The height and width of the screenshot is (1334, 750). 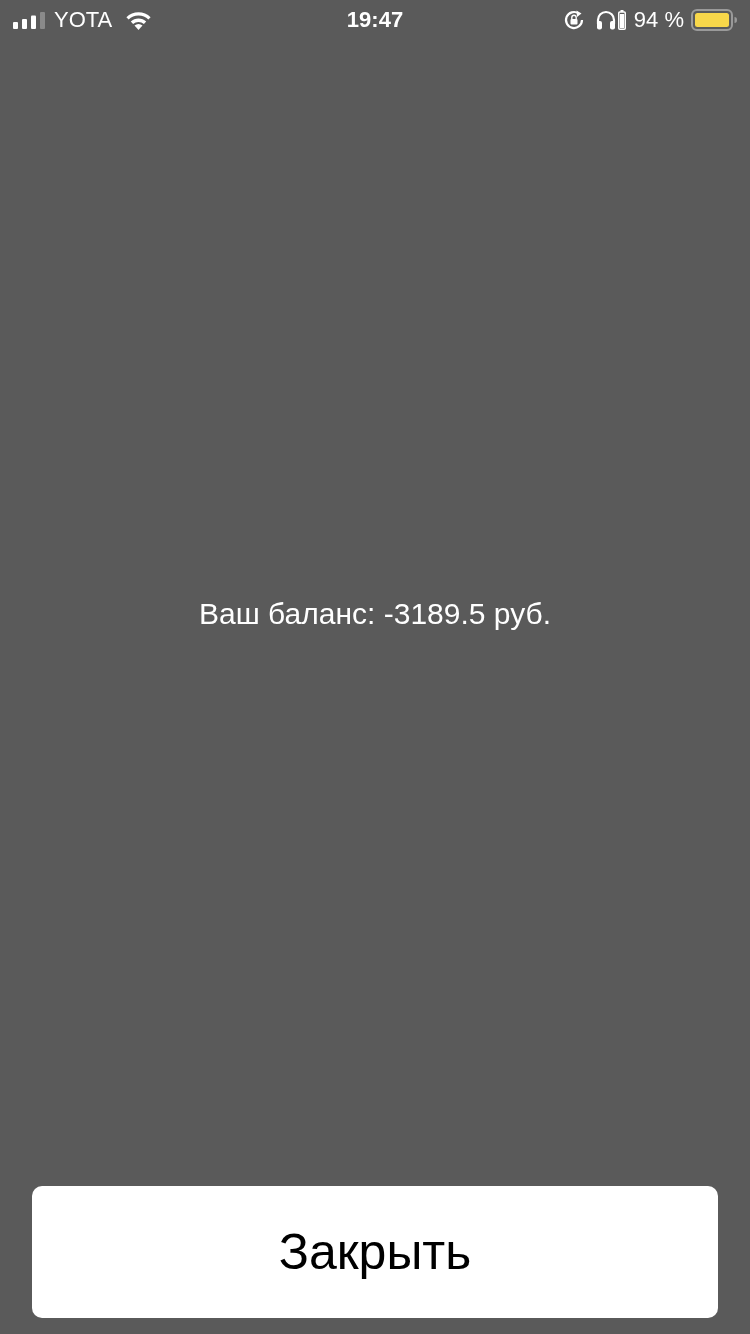 What do you see at coordinates (29, 20) in the screenshot?
I see `signal-strength-icon` at bounding box center [29, 20].